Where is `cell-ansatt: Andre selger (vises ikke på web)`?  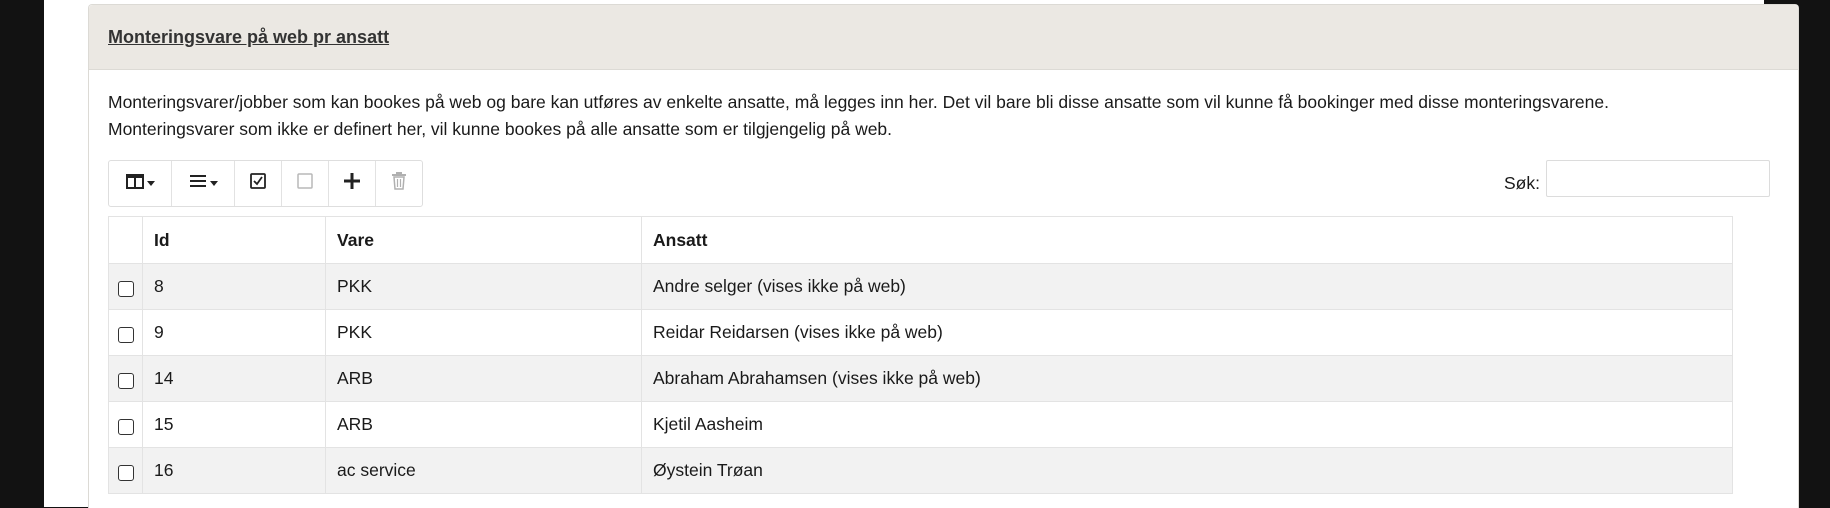 cell-ansatt: Andre selger (vises ikke på web) is located at coordinates (1187, 286).